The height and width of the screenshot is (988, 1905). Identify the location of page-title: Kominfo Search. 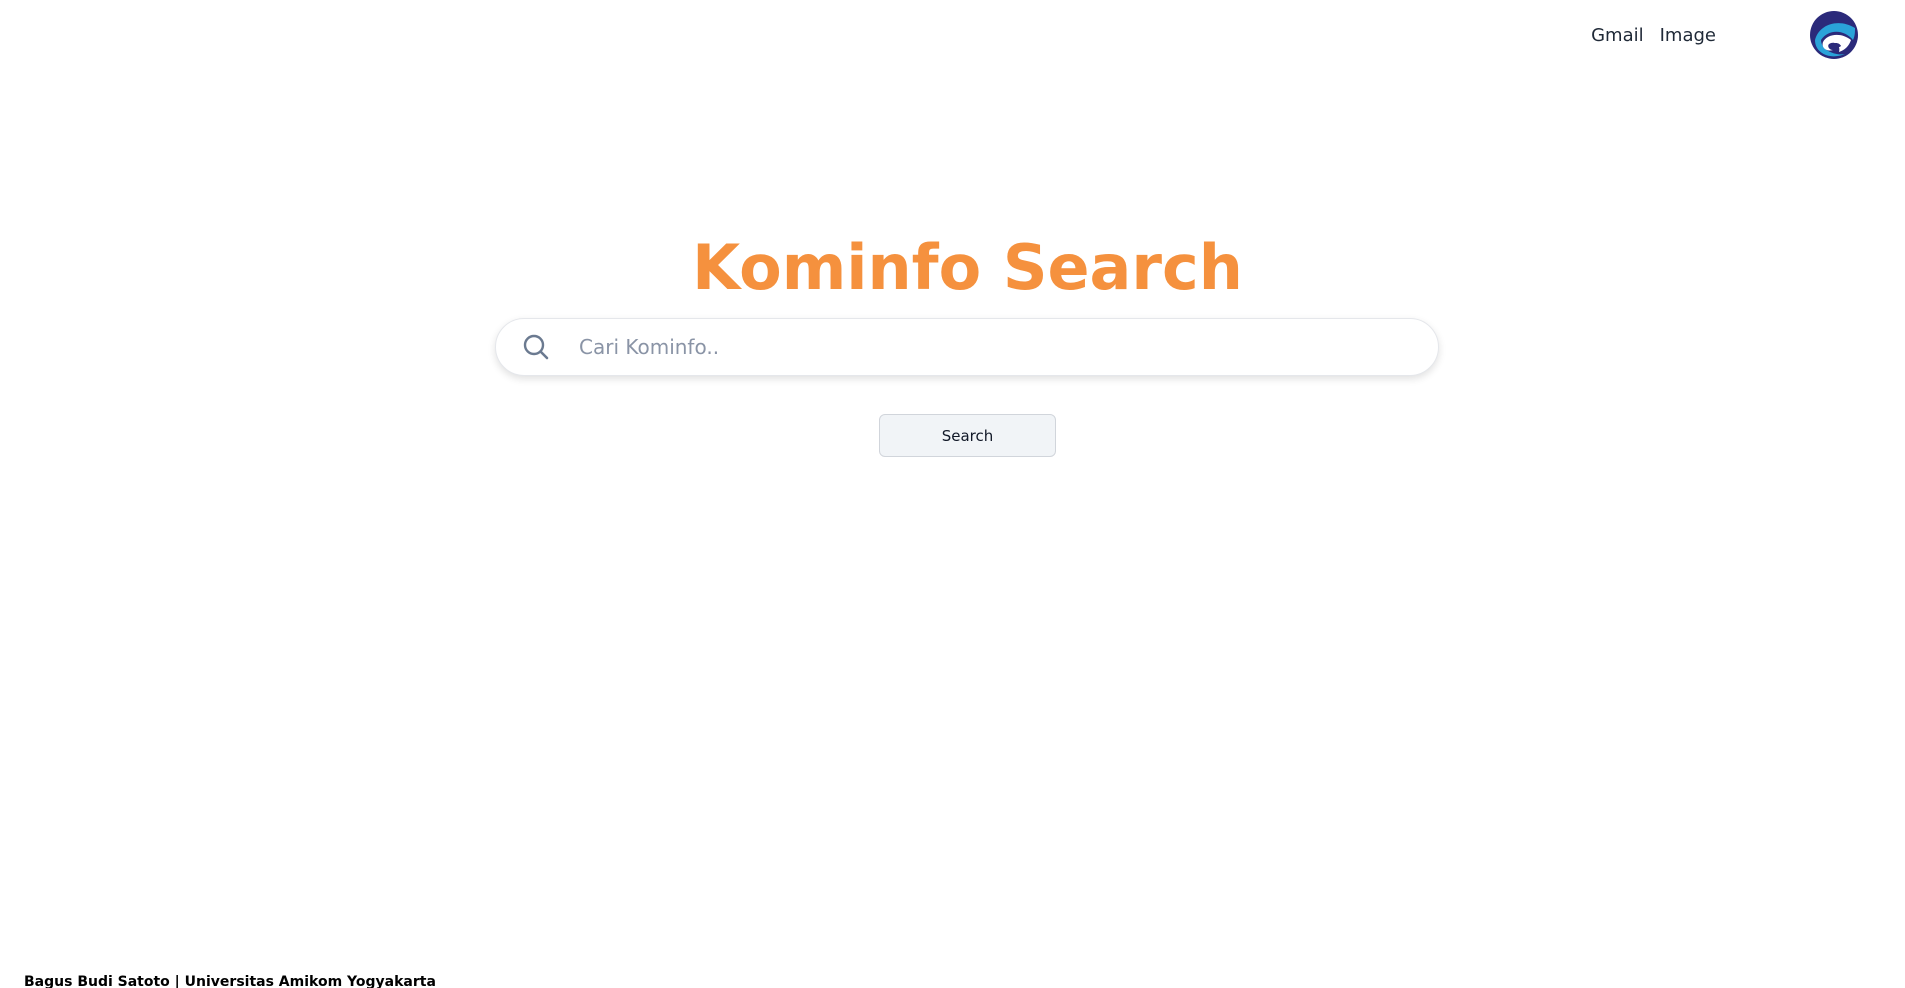
(967, 267).